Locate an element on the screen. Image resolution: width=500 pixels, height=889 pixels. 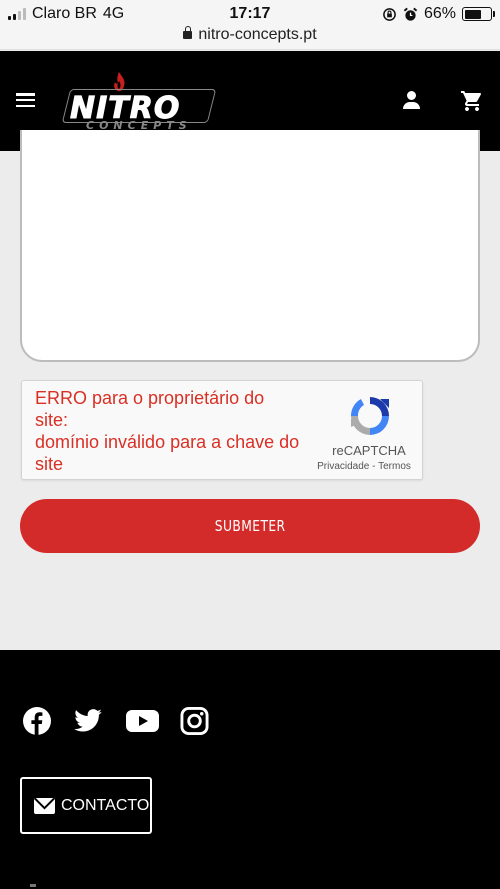
battery-percent: 66% is located at coordinates (439, 13).